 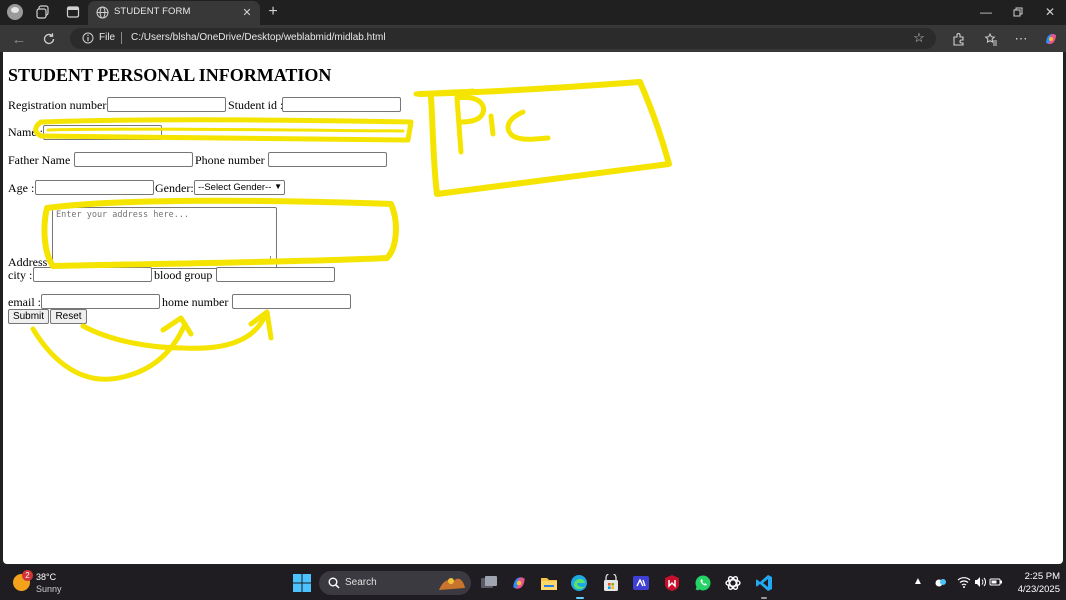 I want to click on copilot-app-icon, so click(x=519, y=583).